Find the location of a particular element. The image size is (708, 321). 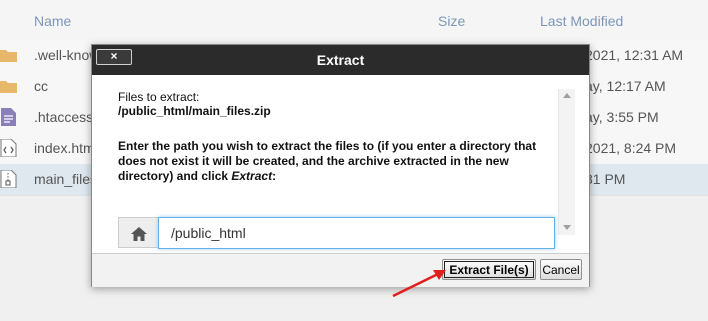

dialog-titlebar: Extract × is located at coordinates (340, 60).